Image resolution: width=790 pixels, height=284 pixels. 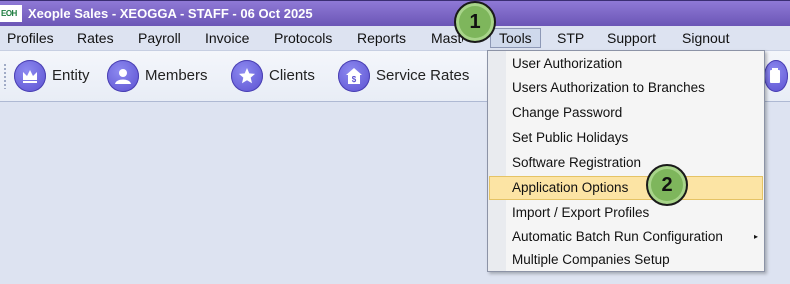 I want to click on menu-item-label: Software Registration, so click(x=577, y=162).